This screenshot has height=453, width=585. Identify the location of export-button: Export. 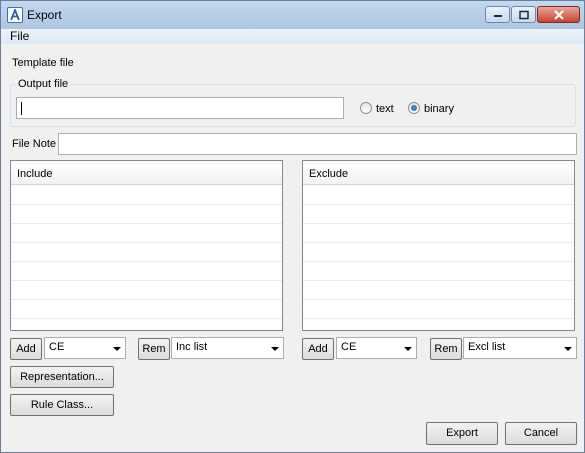
(462, 433).